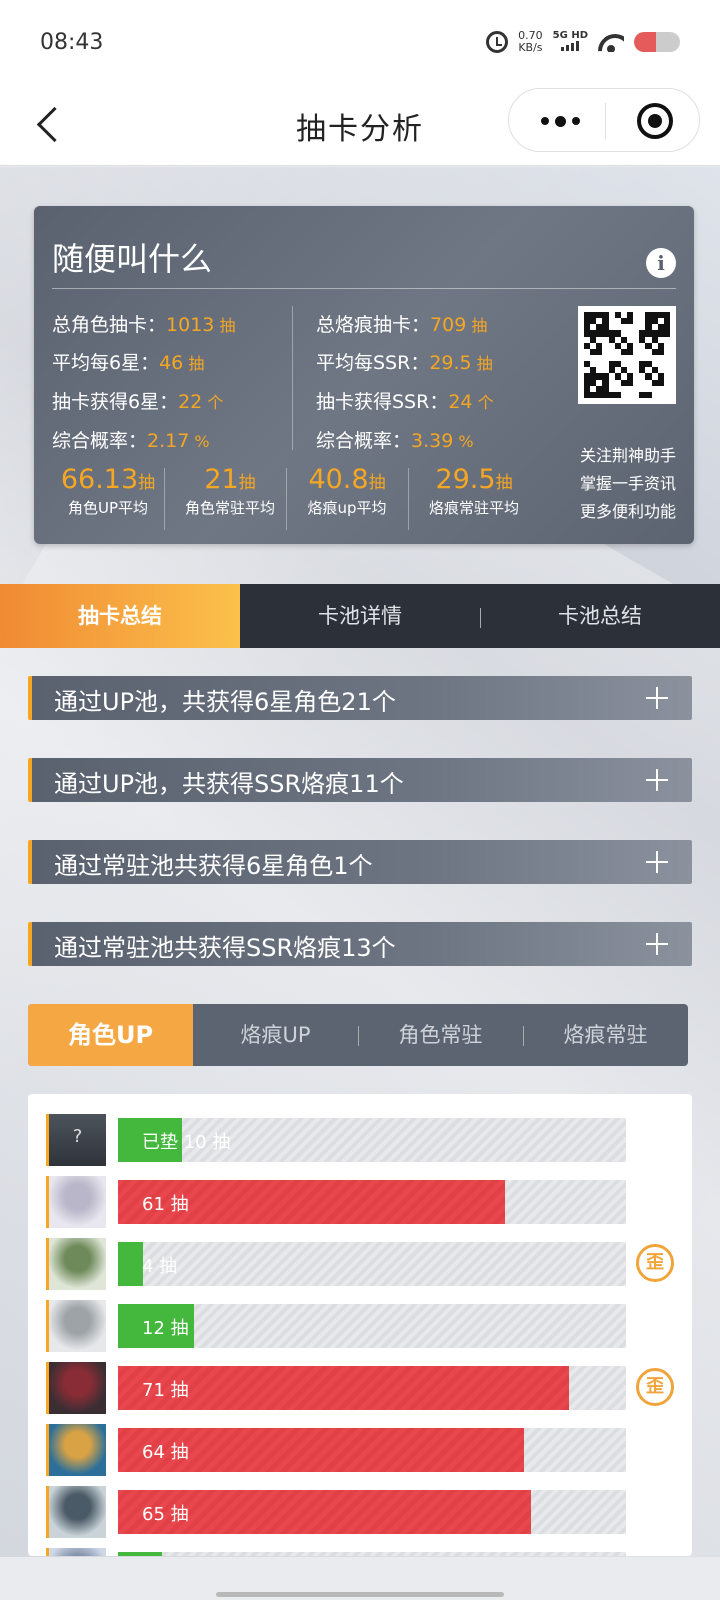 The image size is (720, 1600). What do you see at coordinates (661, 263) in the screenshot?
I see `info-icon: i` at bounding box center [661, 263].